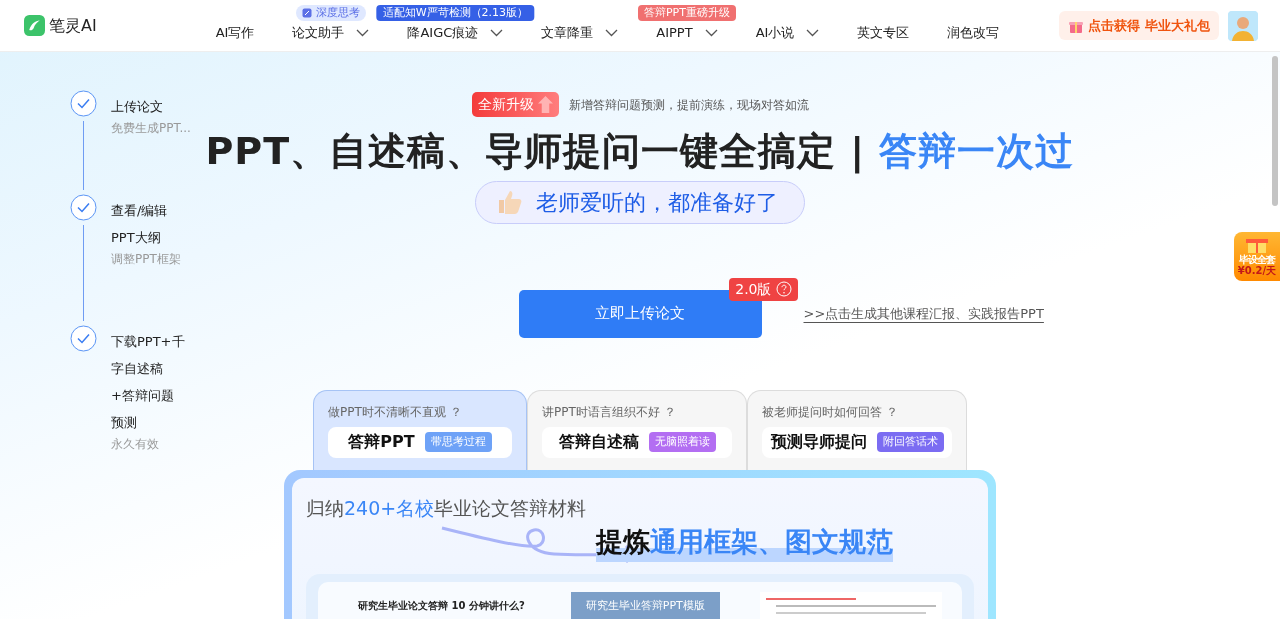  Describe the element at coordinates (458, 442) in the screenshot. I see `feature-tag: 带思考过程` at that location.